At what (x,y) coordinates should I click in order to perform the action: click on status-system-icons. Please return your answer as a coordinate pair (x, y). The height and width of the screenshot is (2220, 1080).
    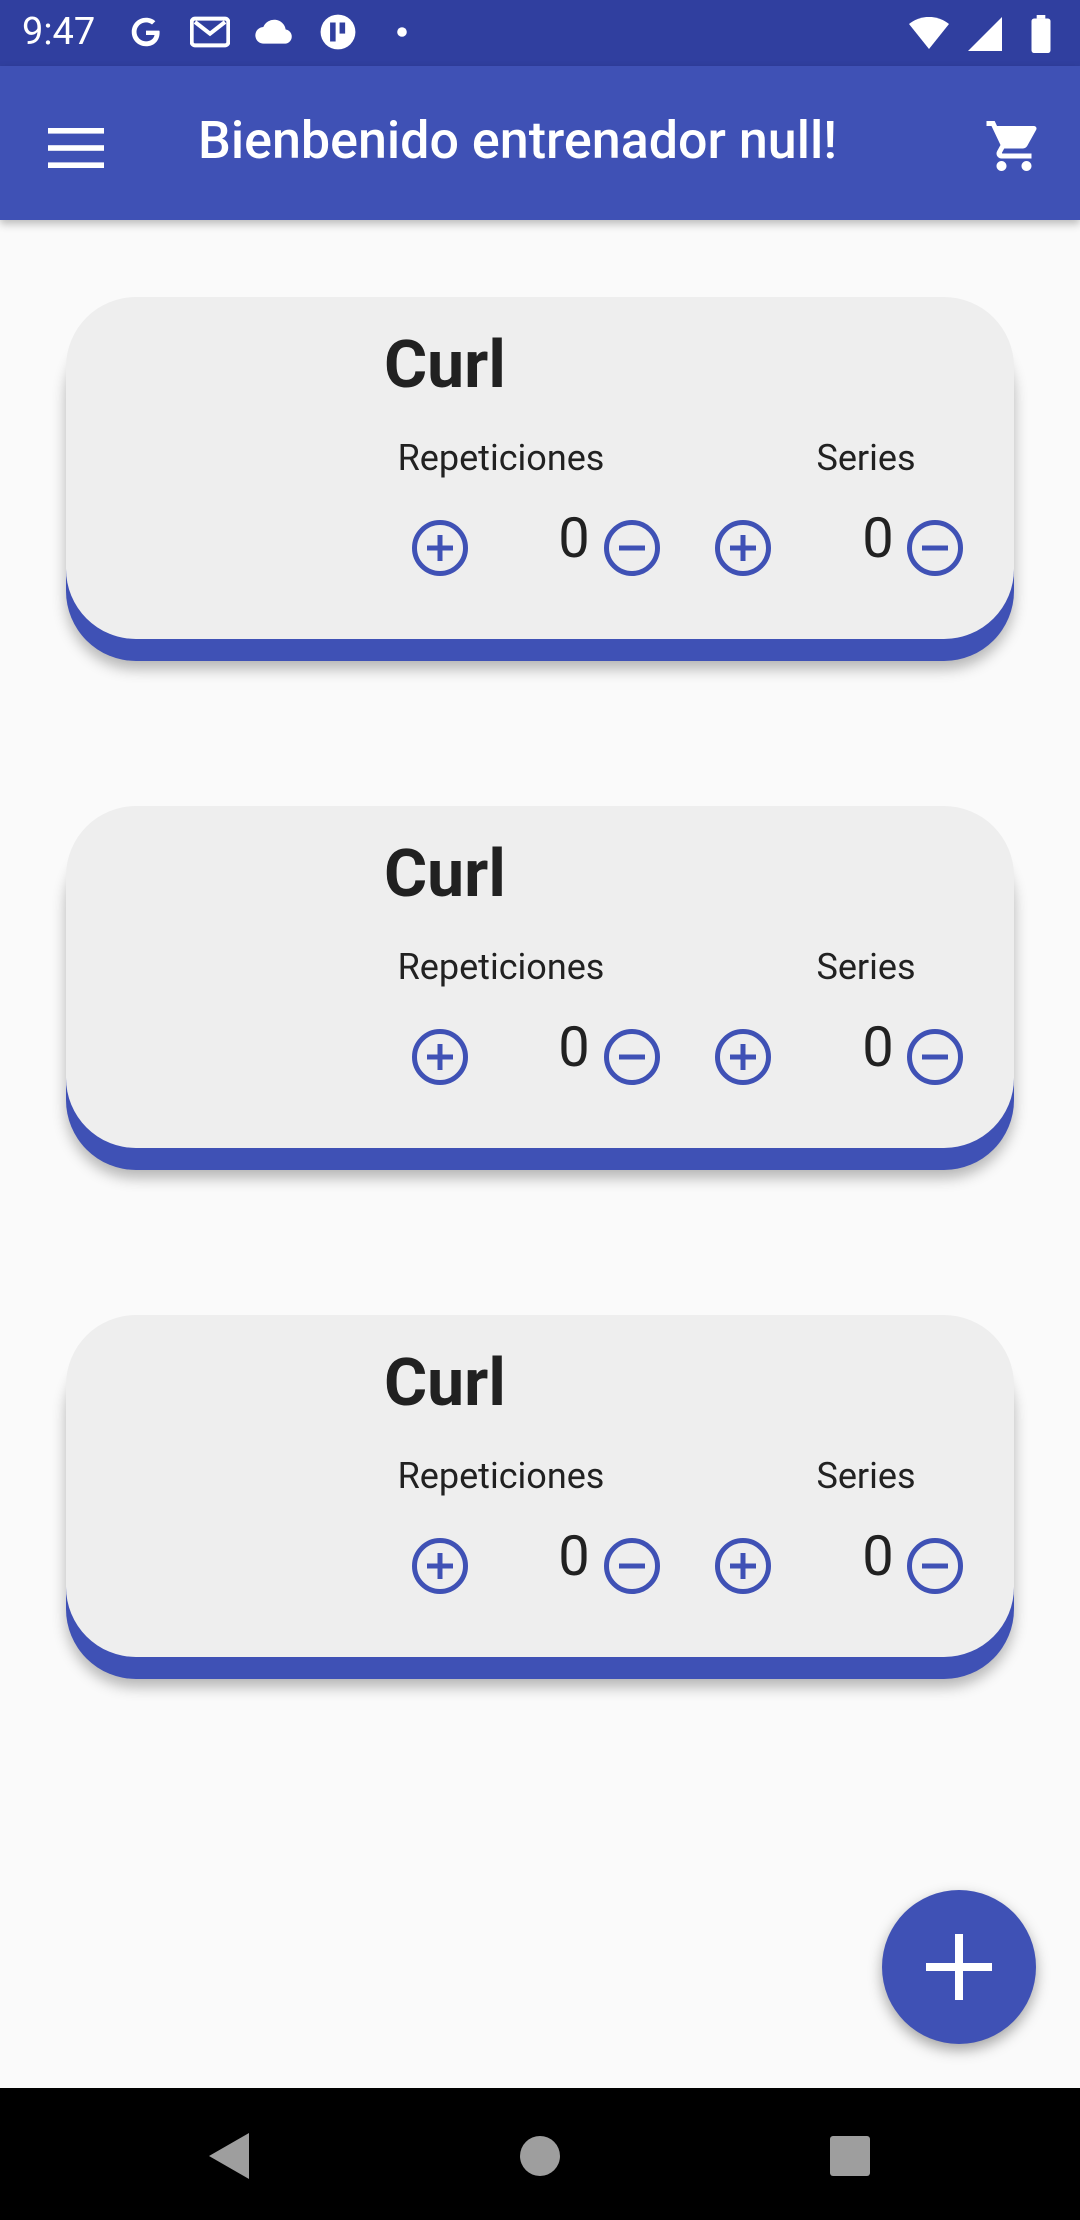
    Looking at the image, I should click on (985, 34).